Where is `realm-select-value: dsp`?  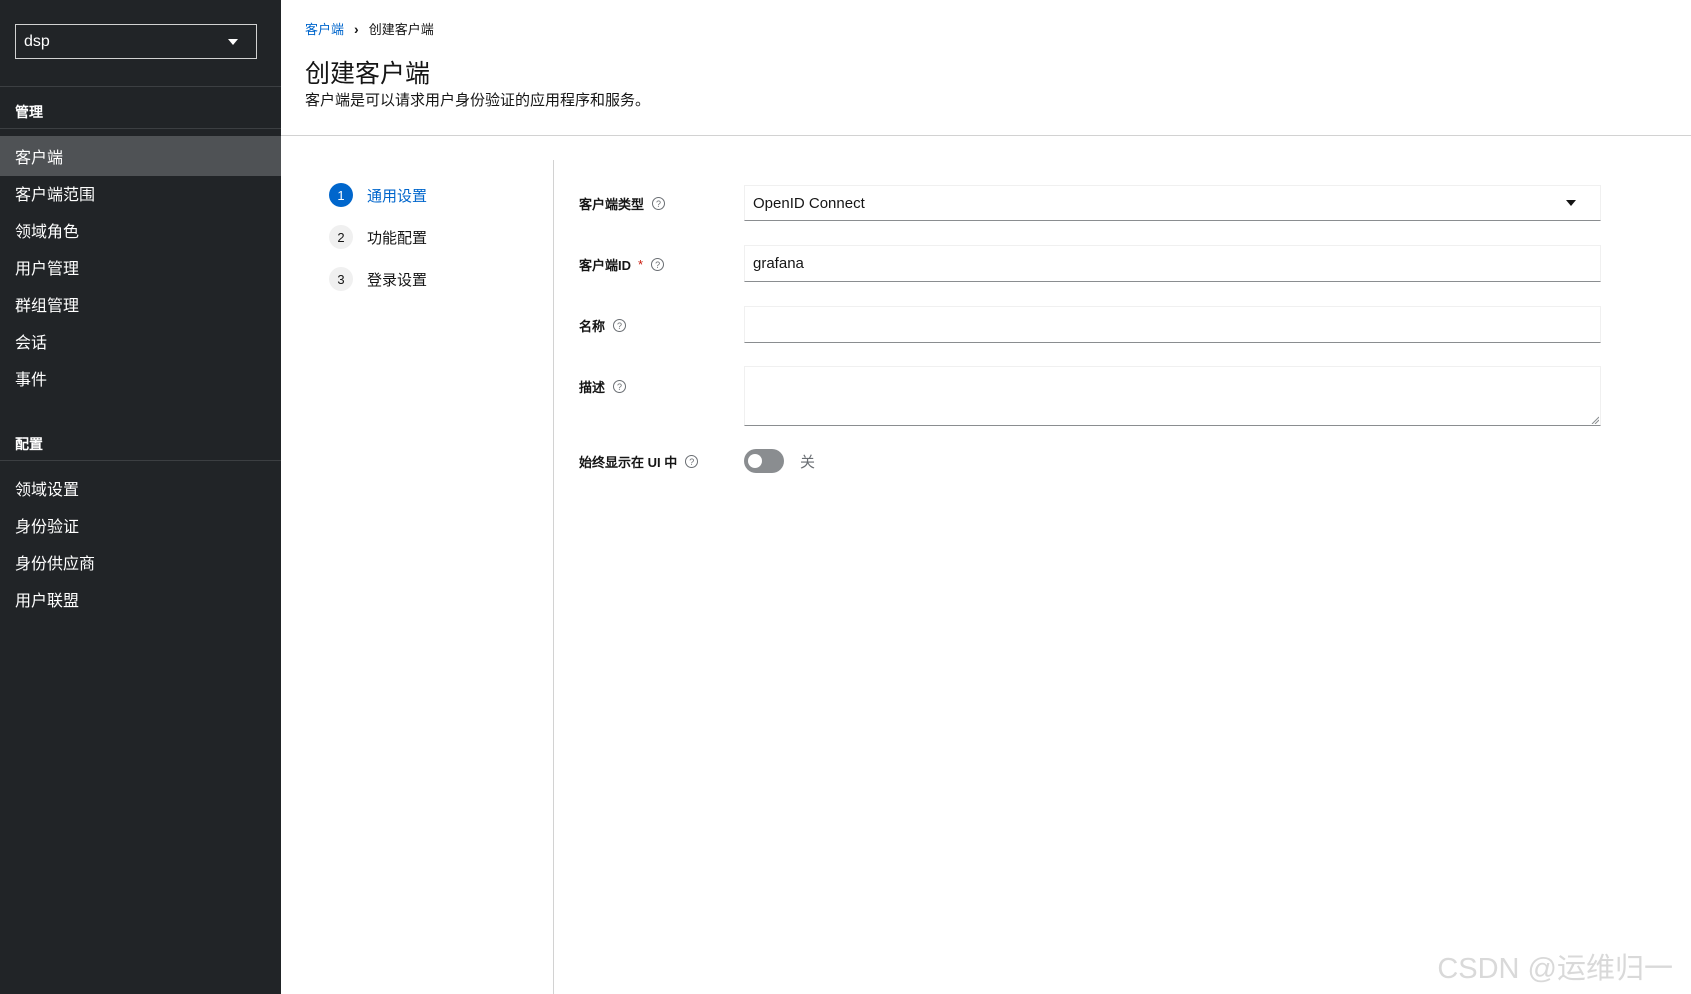 realm-select-value: dsp is located at coordinates (37, 41).